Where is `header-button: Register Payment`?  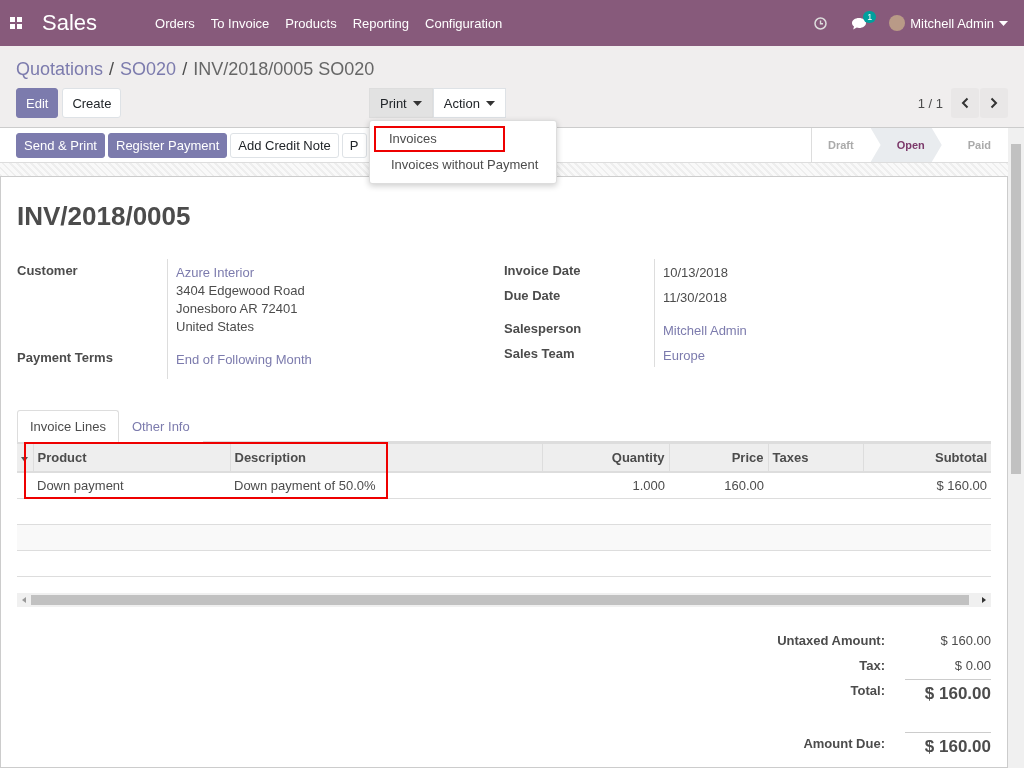
header-button: Register Payment is located at coordinates (168, 145).